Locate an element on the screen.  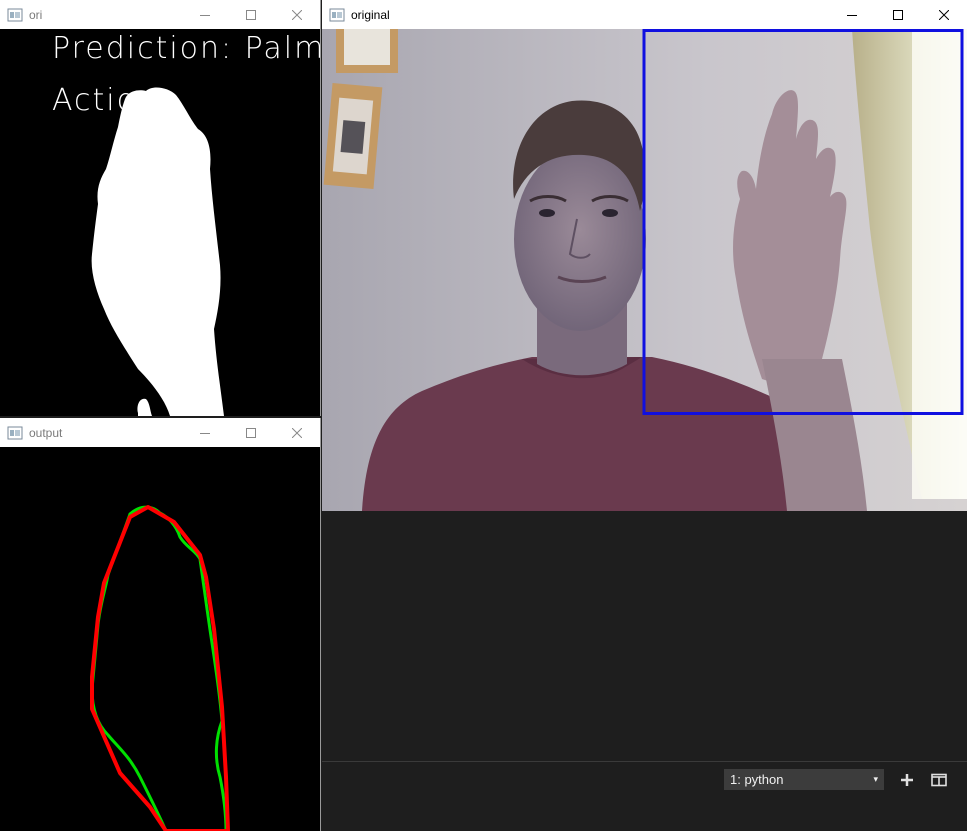
window-title: ori is located at coordinates (36, 14).